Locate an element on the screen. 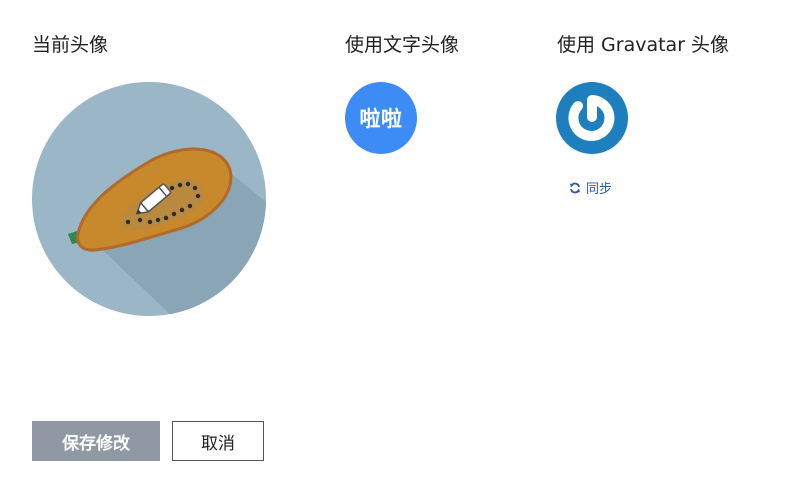 This screenshot has height=477, width=804. gravatar-logo-icon is located at coordinates (592, 118).